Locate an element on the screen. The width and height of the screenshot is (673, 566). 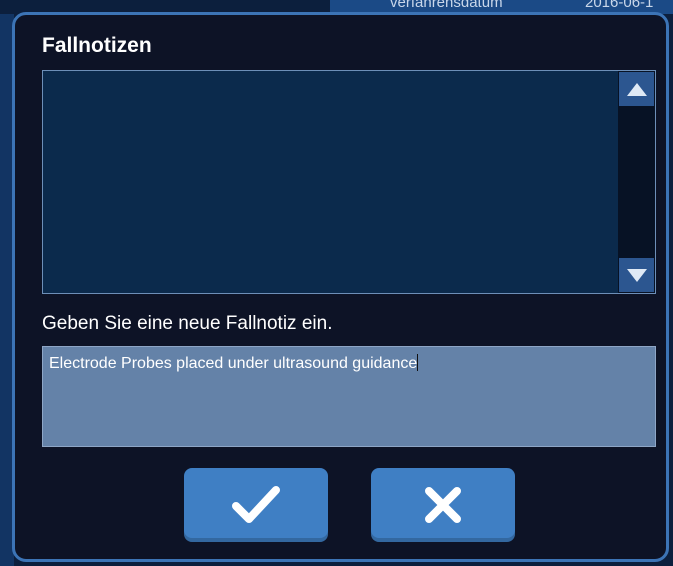
dialog-title: Fallnotizen is located at coordinates (97, 45).